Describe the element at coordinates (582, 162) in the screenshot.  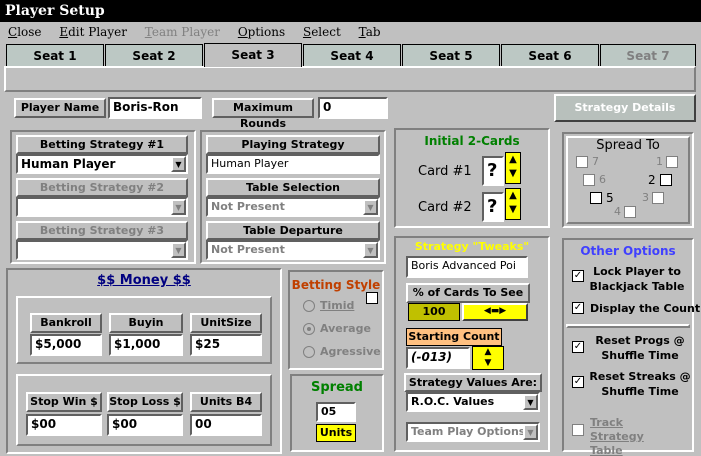
I see `spread-7-checkbox` at that location.